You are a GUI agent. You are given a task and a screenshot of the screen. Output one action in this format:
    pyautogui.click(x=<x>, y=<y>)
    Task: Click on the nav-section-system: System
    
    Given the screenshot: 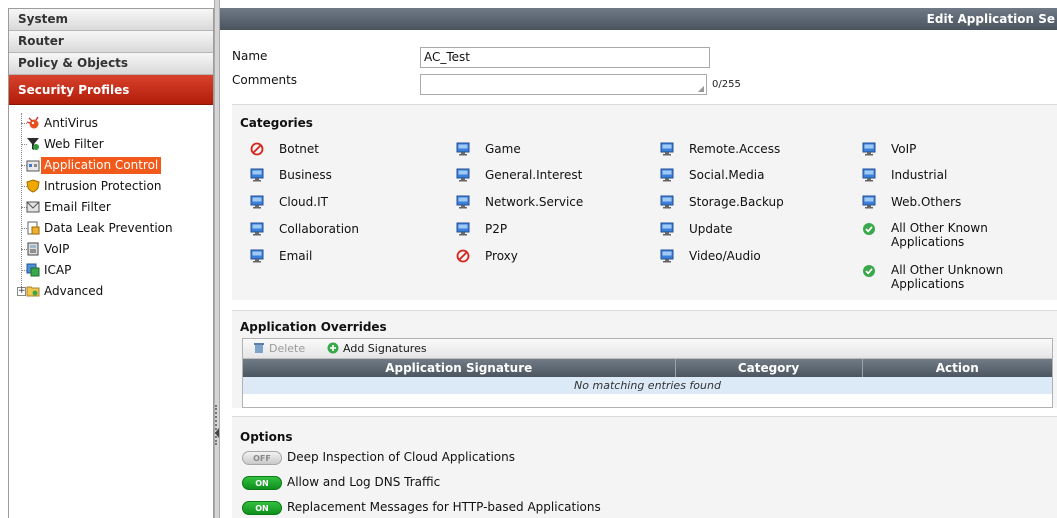 What is the action you would take?
    pyautogui.click(x=111, y=20)
    